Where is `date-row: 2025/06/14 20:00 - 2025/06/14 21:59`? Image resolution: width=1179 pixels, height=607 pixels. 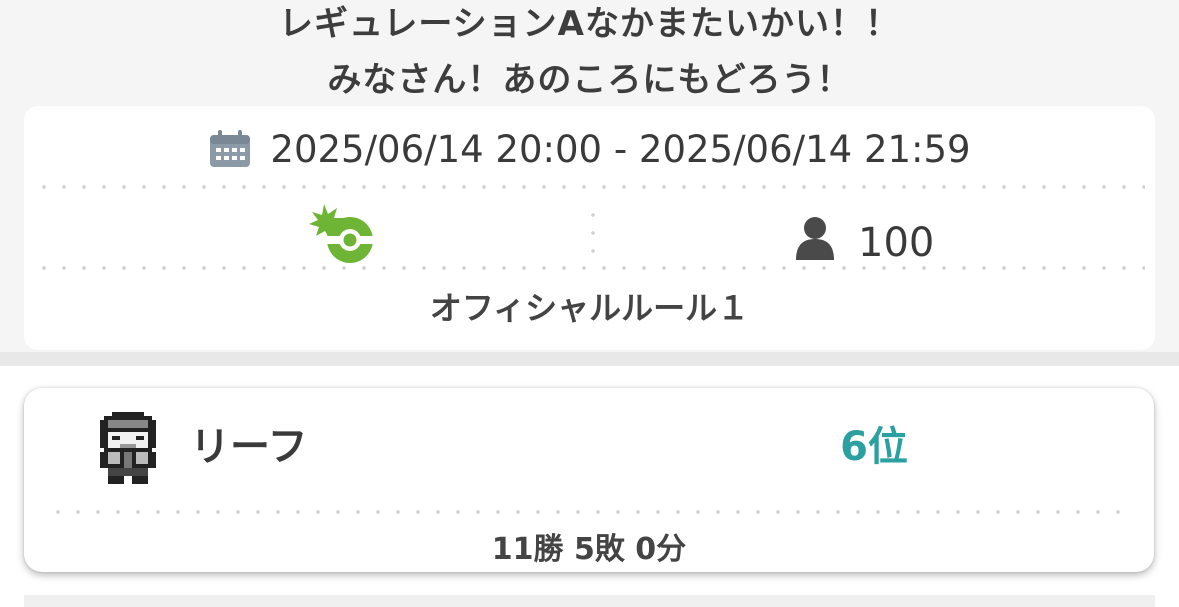
date-row: 2025/06/14 20:00 - 2025/06/14 21:59 is located at coordinates (589, 149).